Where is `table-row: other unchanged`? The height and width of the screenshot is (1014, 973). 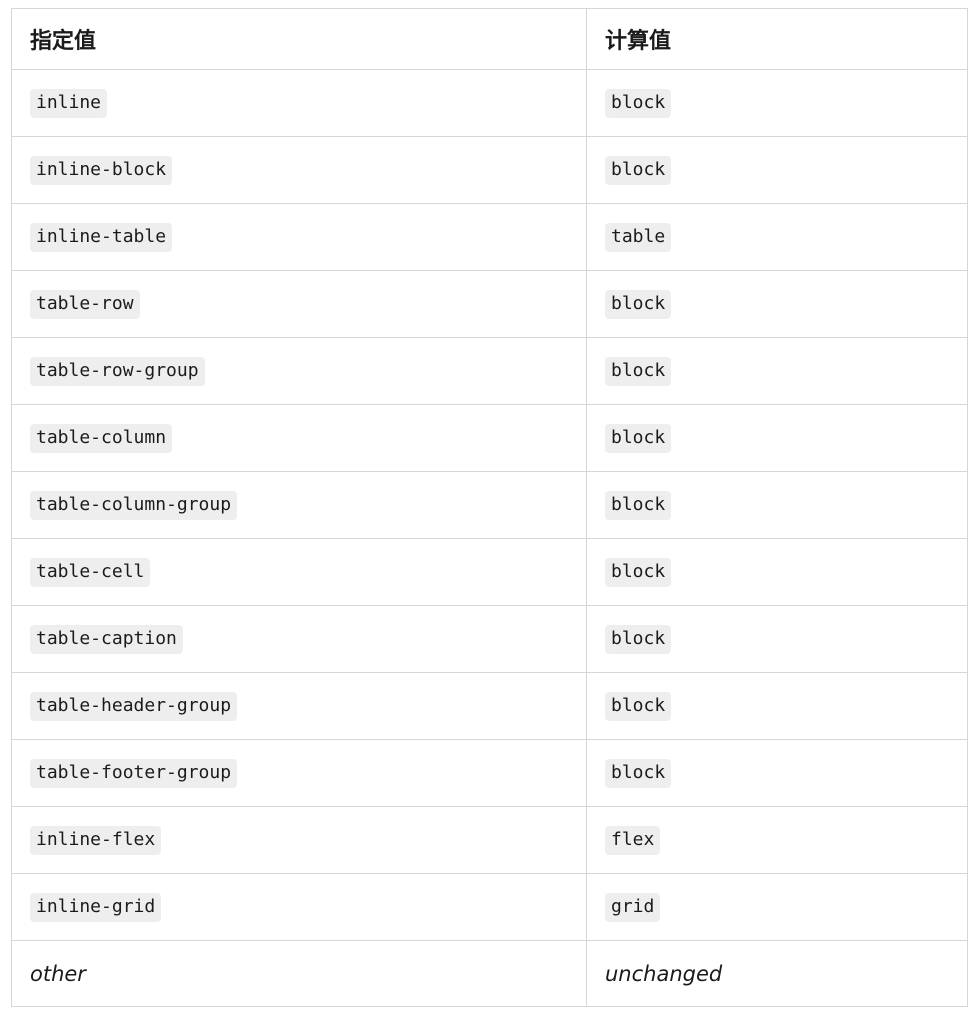 table-row: other unchanged is located at coordinates (489, 973).